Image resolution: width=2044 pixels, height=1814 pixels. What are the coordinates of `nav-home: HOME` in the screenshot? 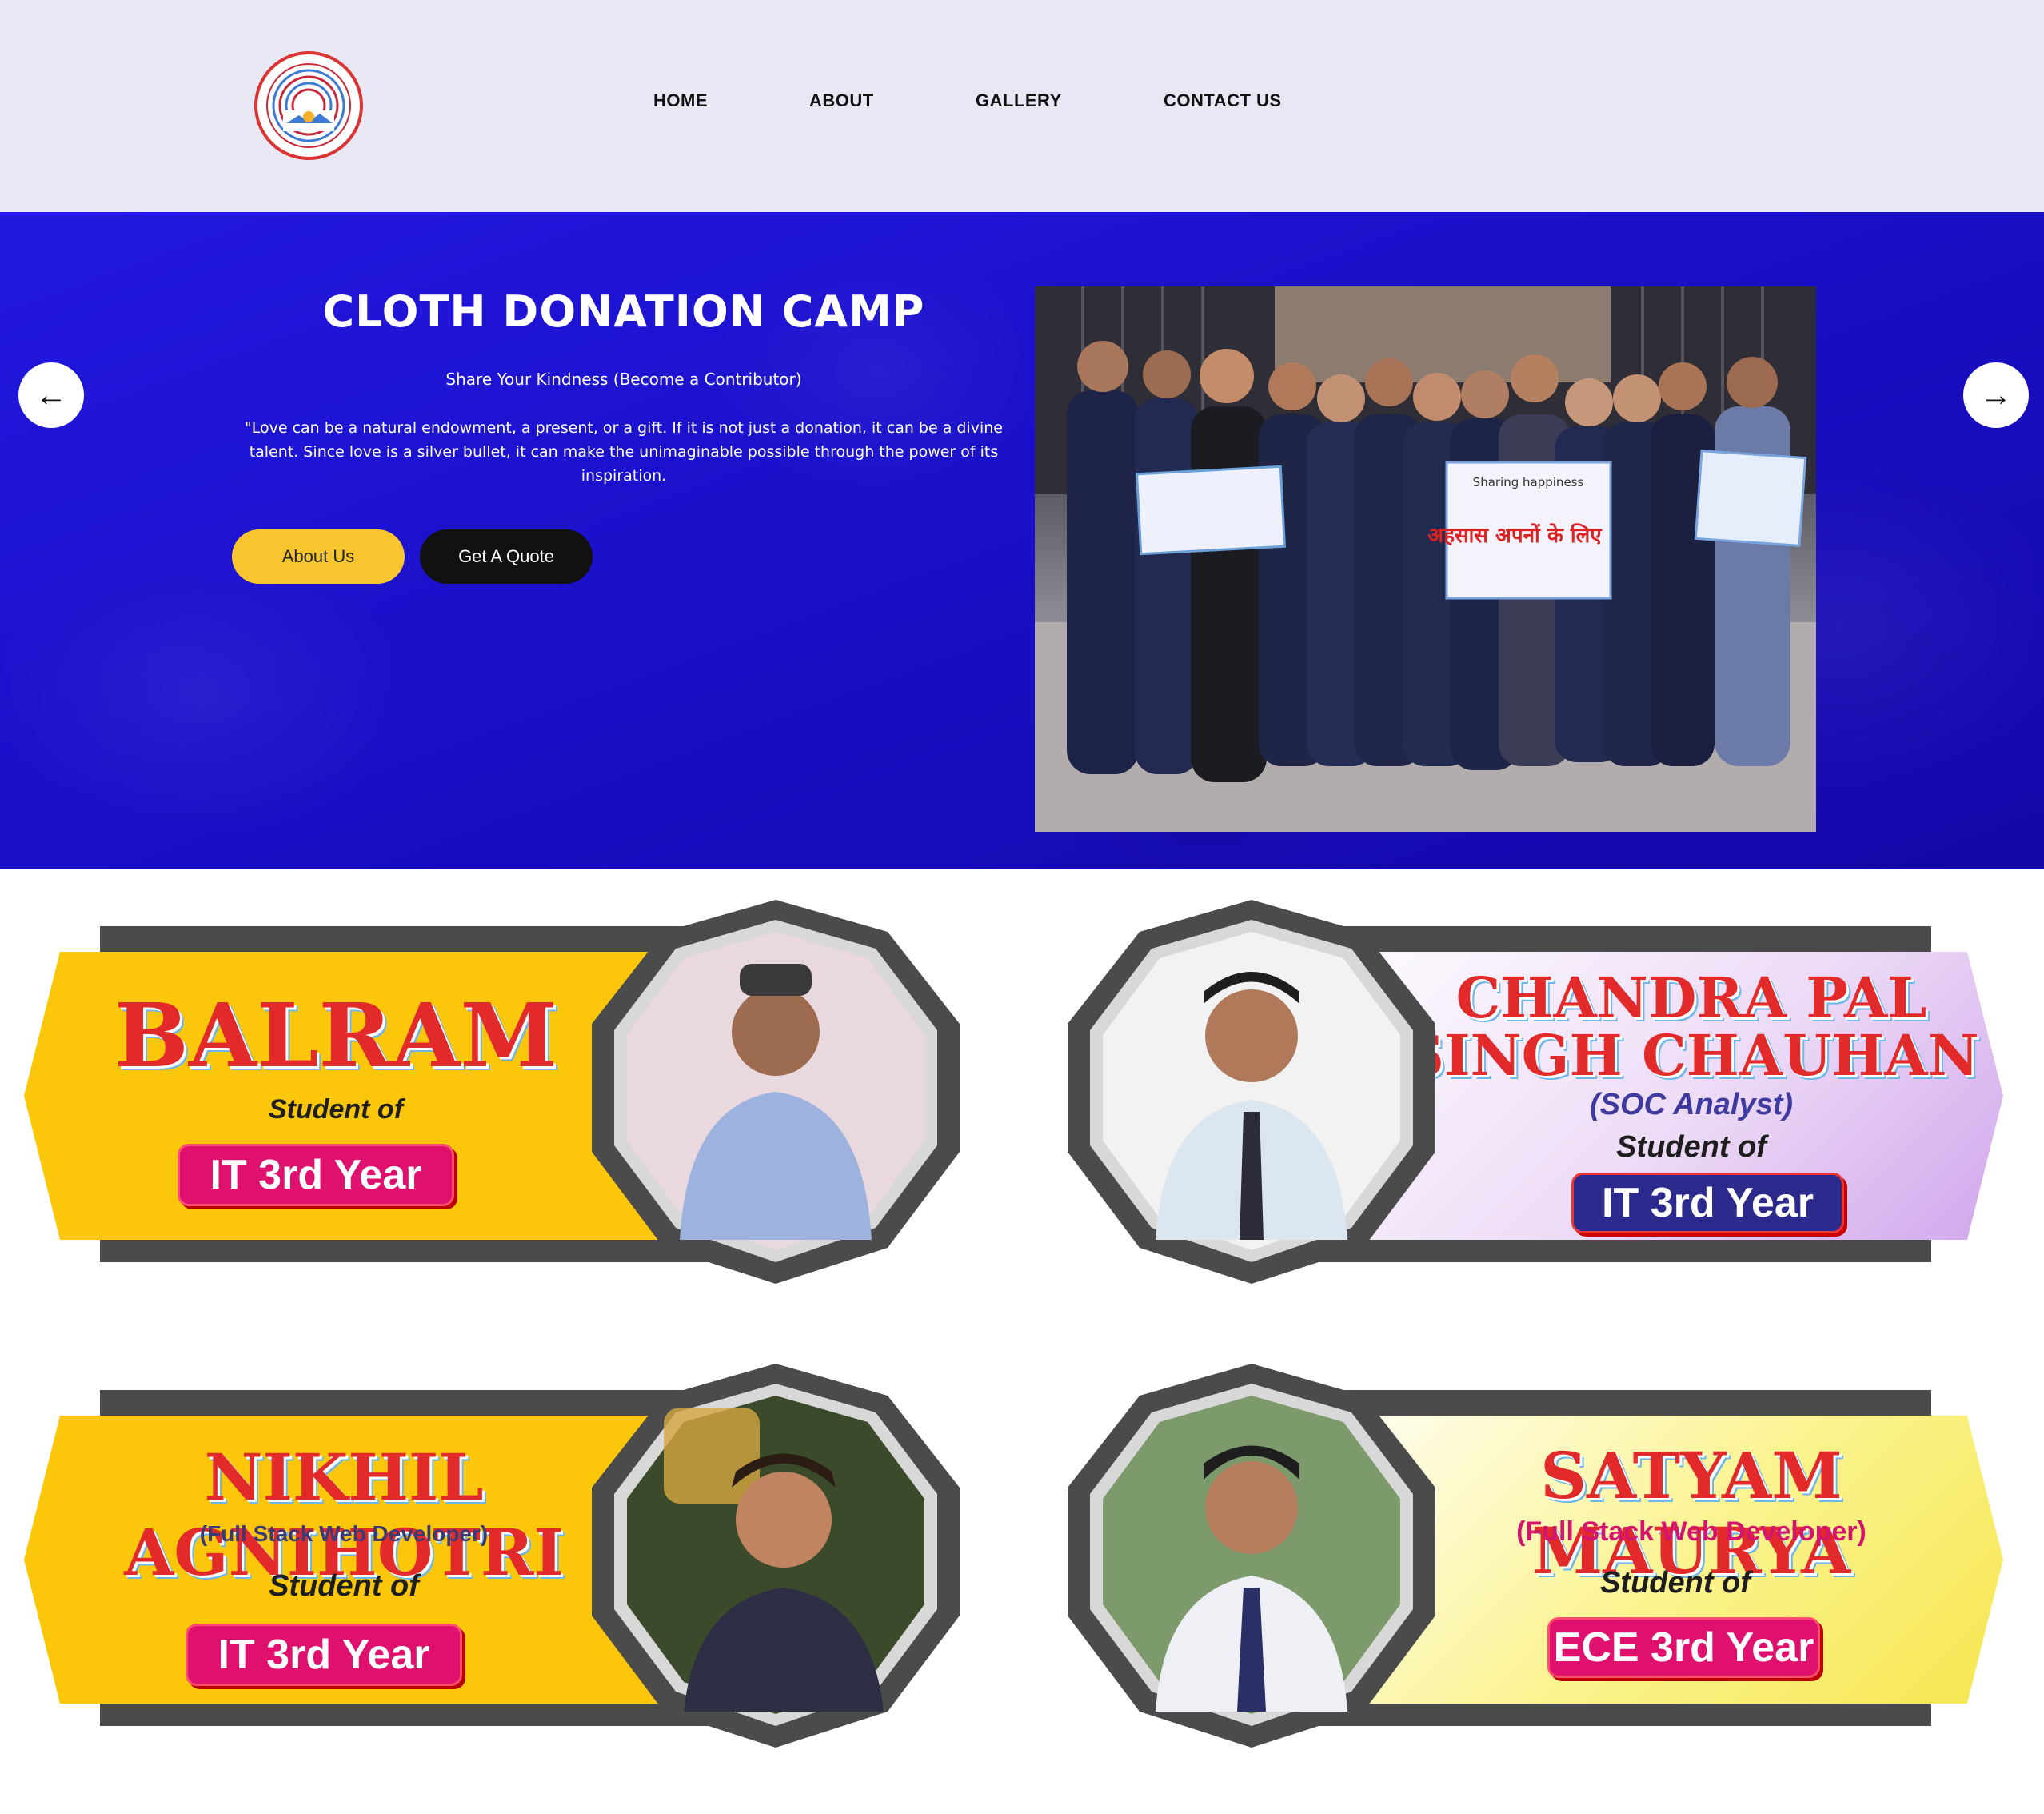 It's located at (680, 100).